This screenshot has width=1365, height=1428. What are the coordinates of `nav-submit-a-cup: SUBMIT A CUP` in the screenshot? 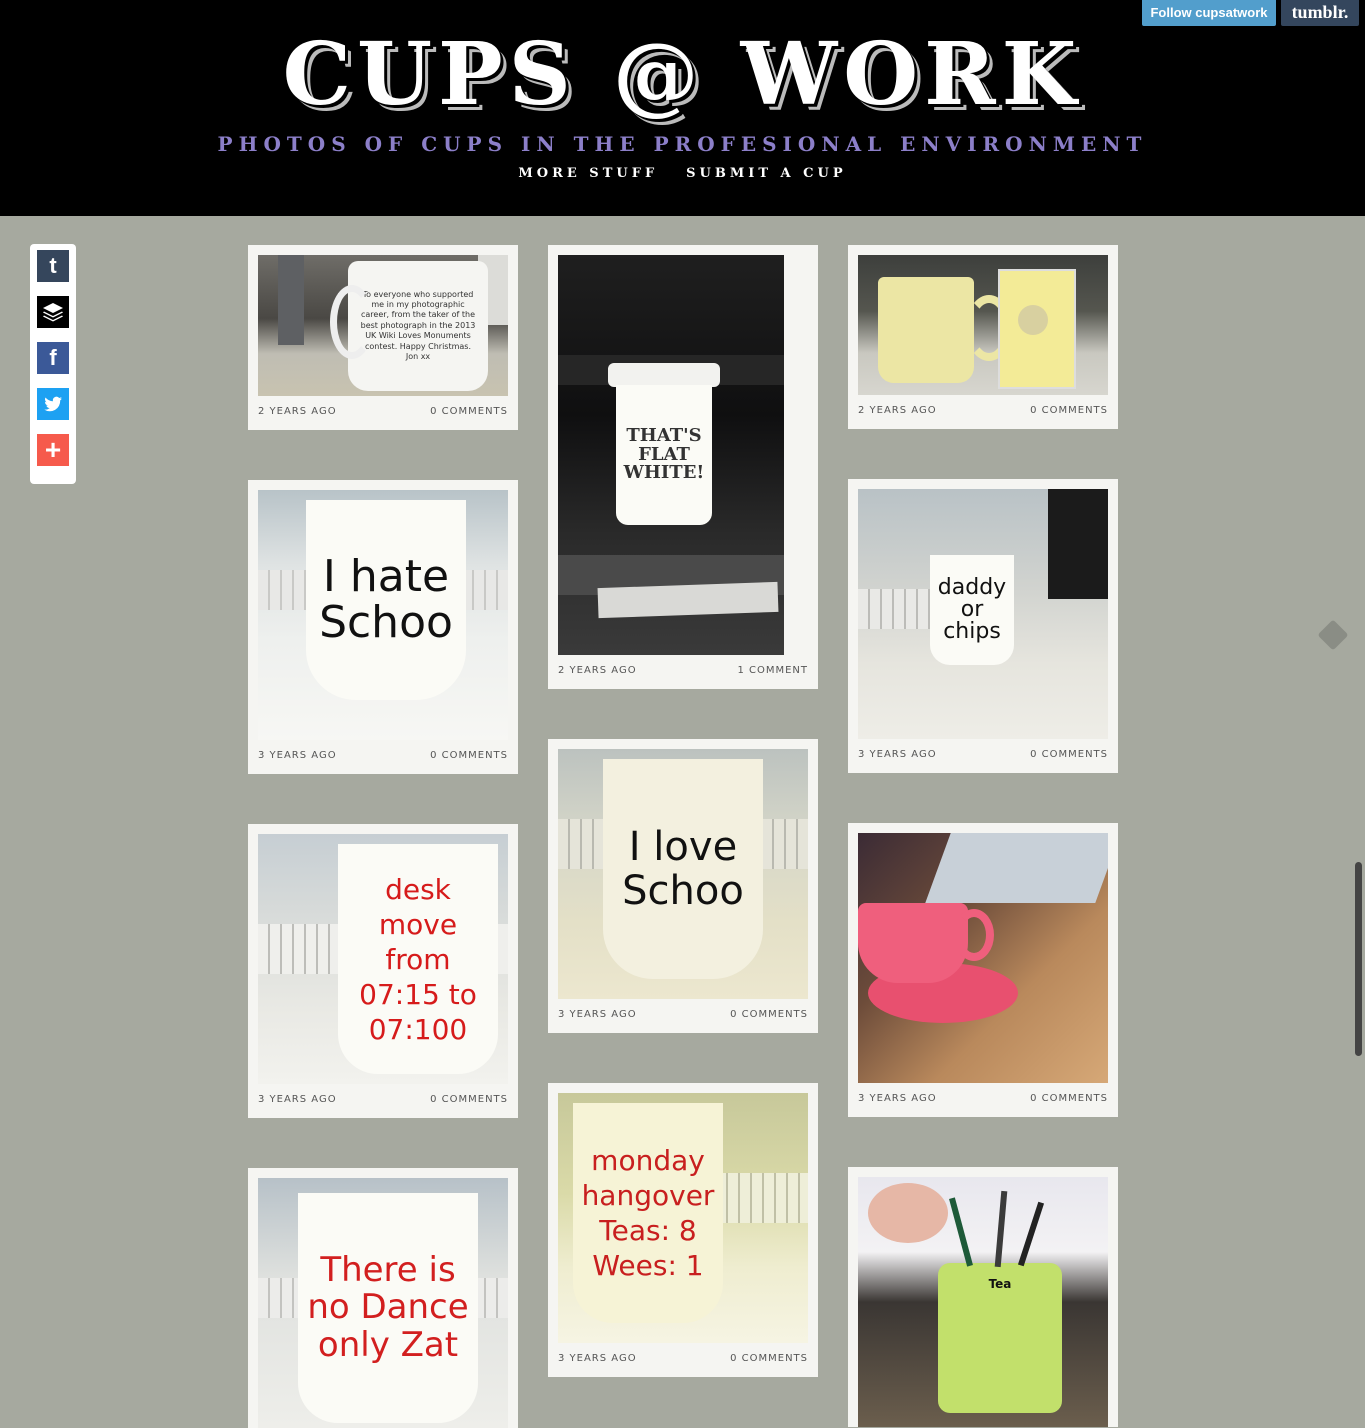 It's located at (766, 173).